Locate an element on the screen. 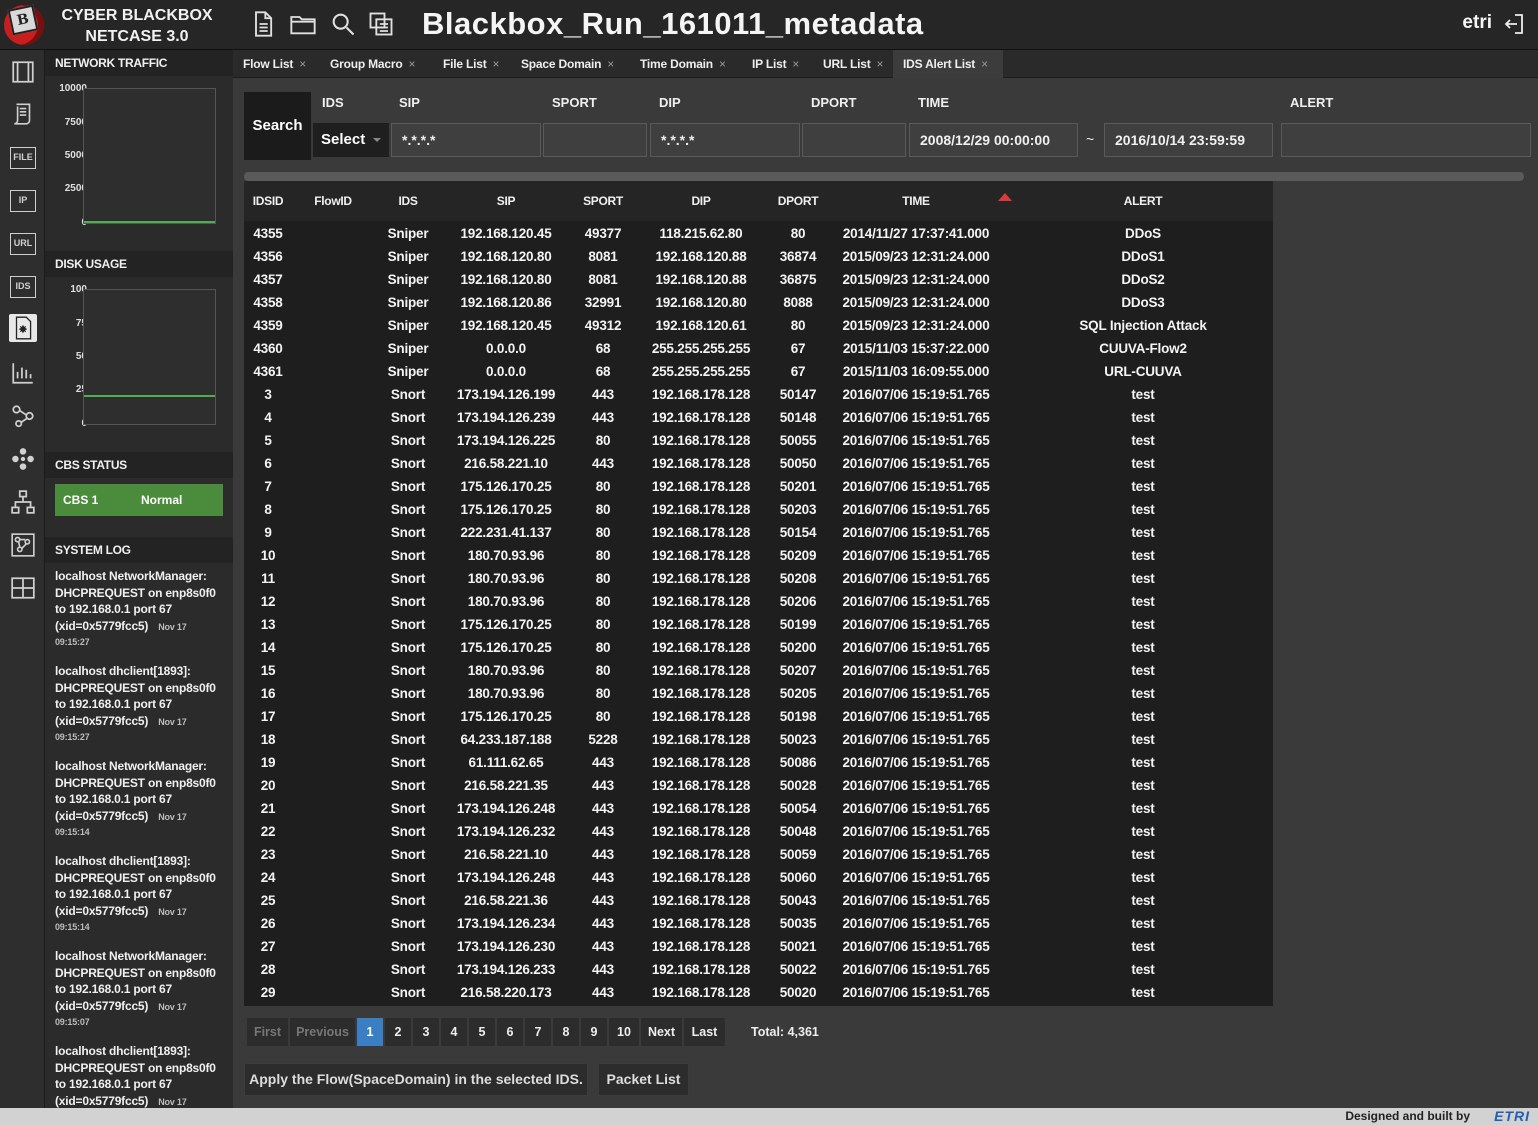 This screenshot has height=1125, width=1538. folder-icon is located at coordinates (303, 24).